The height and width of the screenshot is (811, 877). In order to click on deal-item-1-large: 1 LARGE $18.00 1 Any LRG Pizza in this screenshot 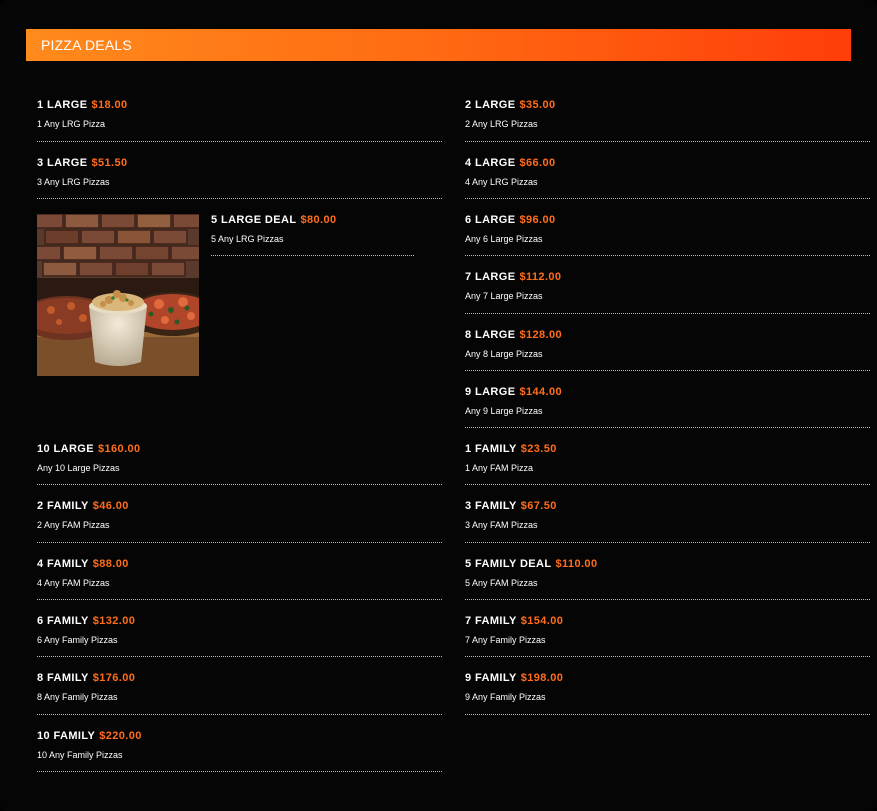, I will do `click(239, 120)`.